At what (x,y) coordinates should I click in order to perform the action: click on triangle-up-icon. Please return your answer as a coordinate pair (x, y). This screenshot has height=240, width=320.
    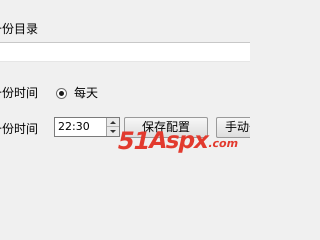
    Looking at the image, I should click on (113, 122).